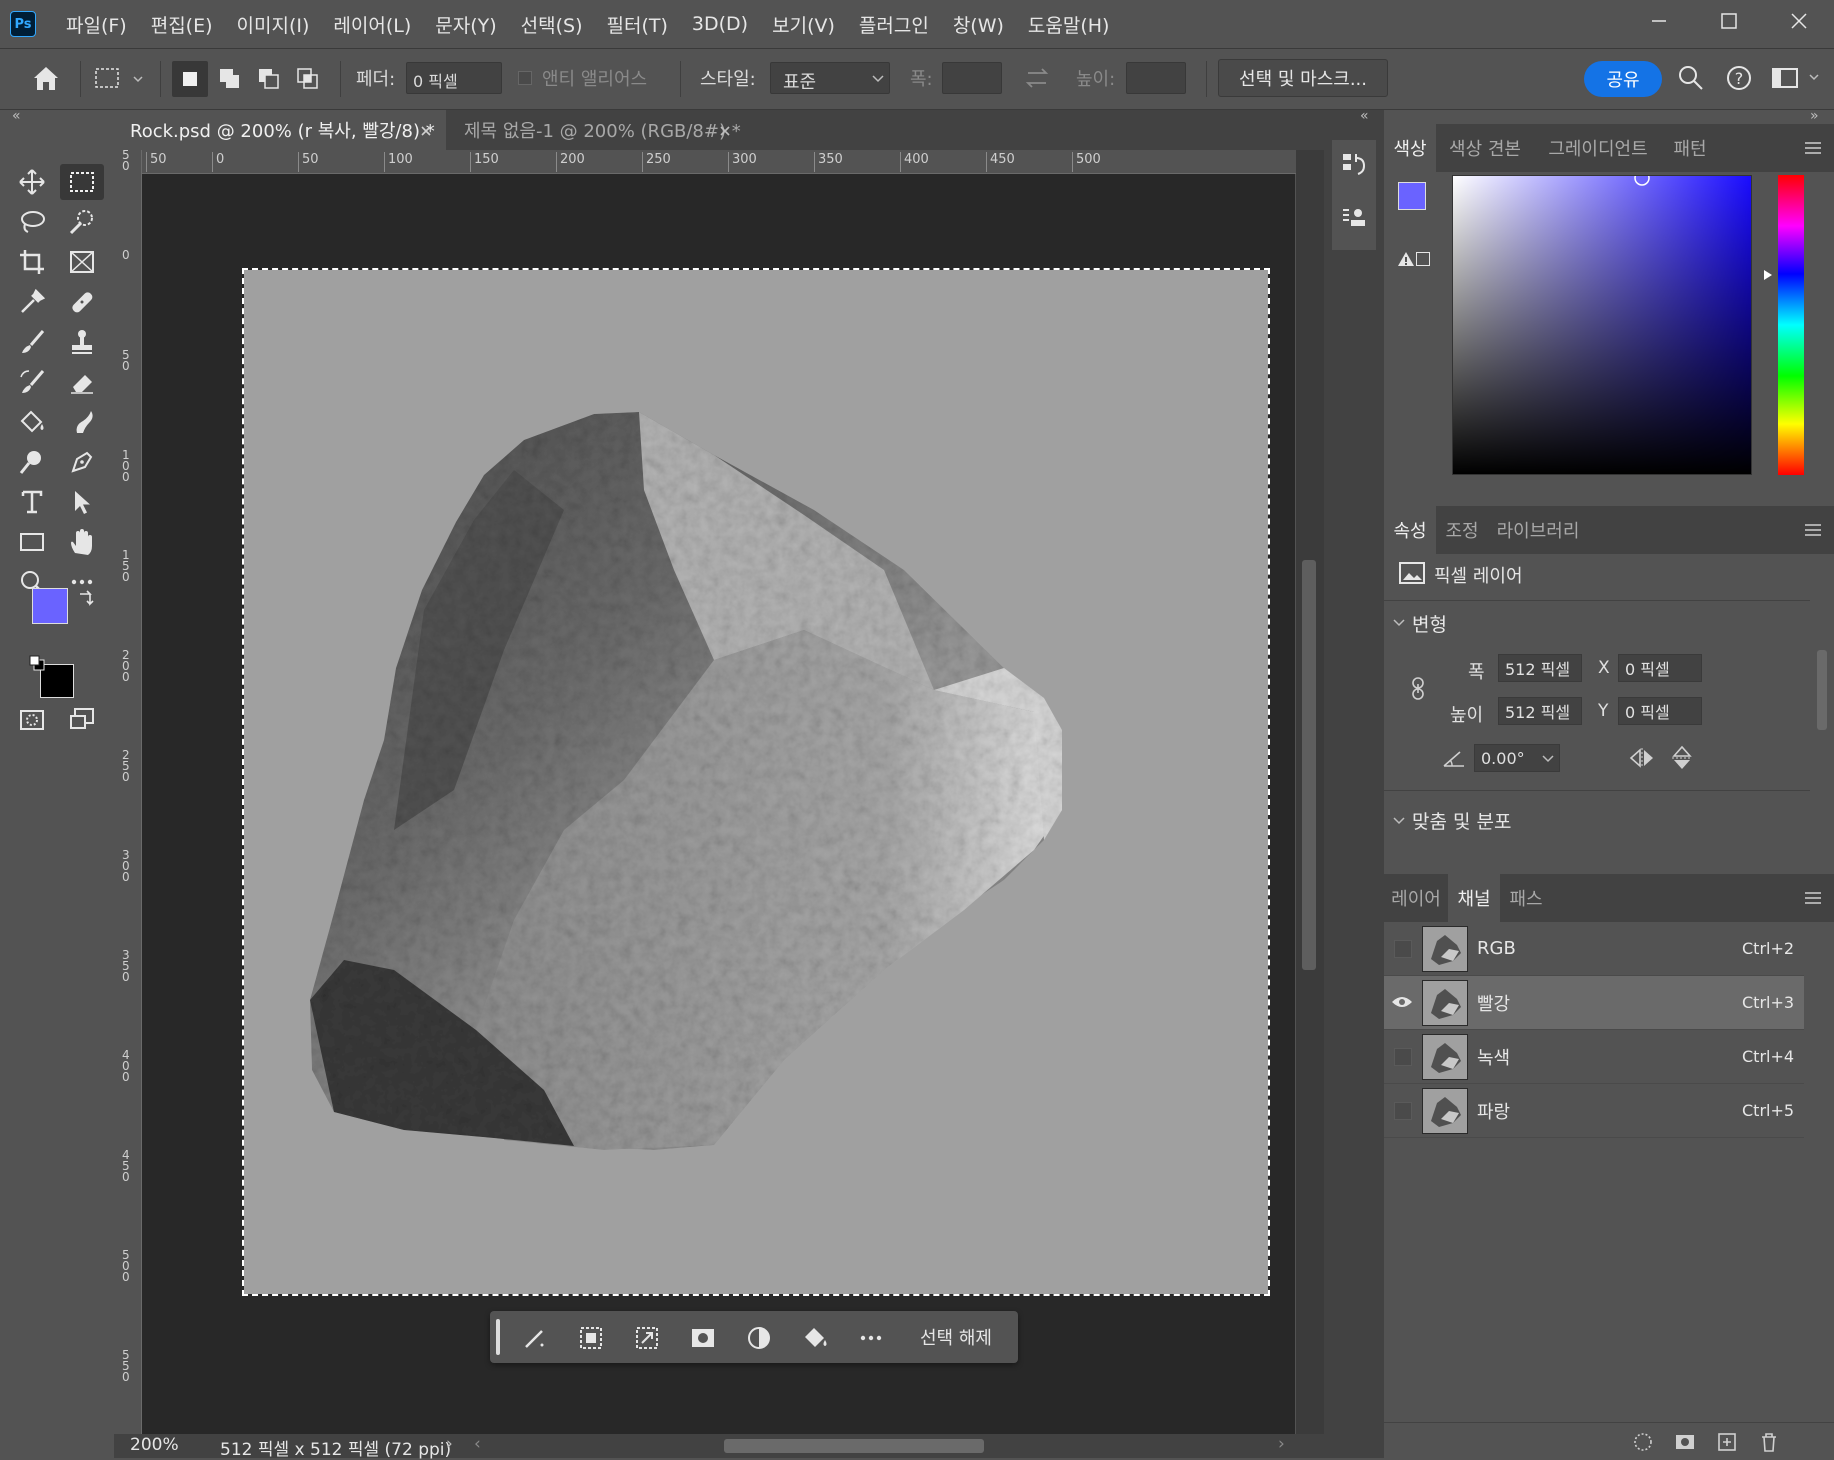  I want to click on tab-libraries: 라이브러리, so click(1538, 530).